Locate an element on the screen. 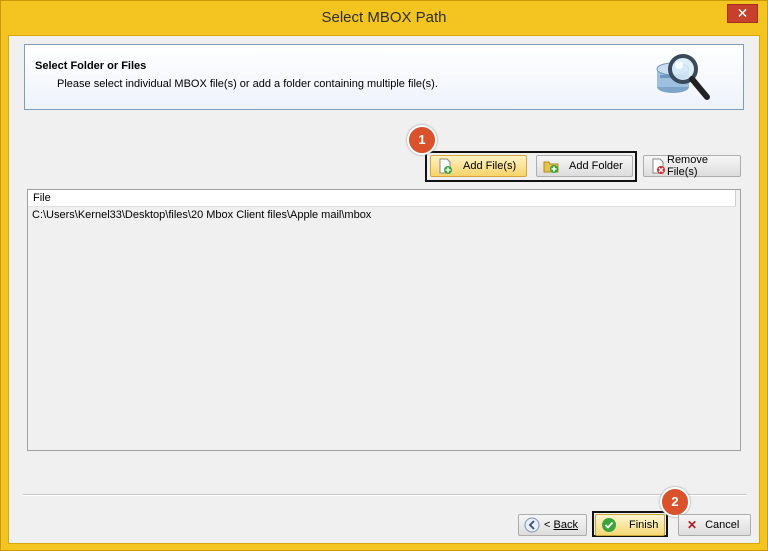 This screenshot has height=551, width=768. file-column-header: File is located at coordinates (382, 198).